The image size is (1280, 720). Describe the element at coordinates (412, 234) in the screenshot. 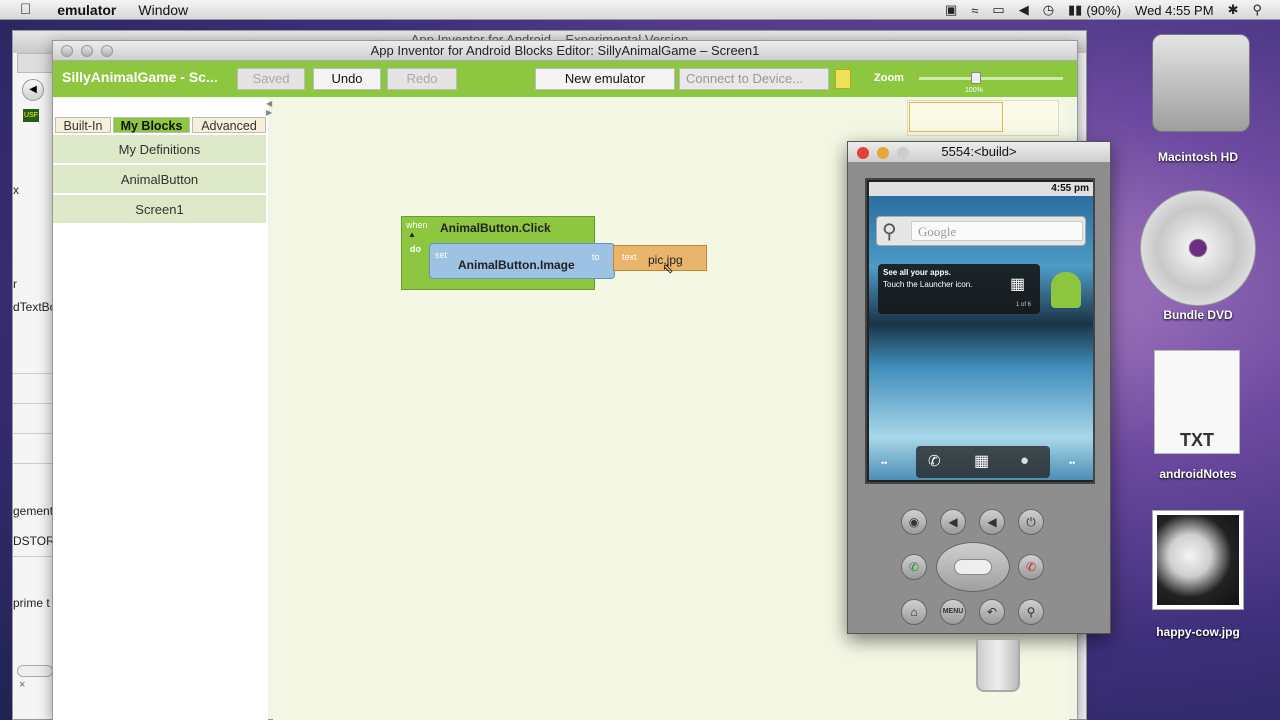

I see `collapse-triangle-icon: ▲` at that location.